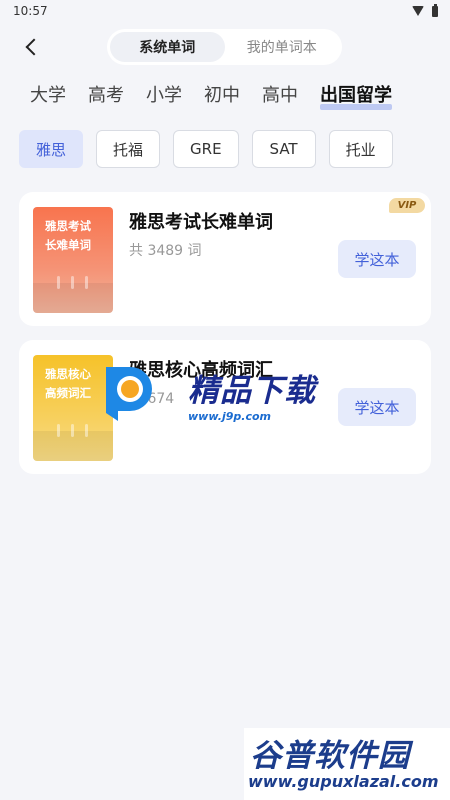 This screenshot has height=800, width=450. I want to click on battery-icon, so click(435, 10).